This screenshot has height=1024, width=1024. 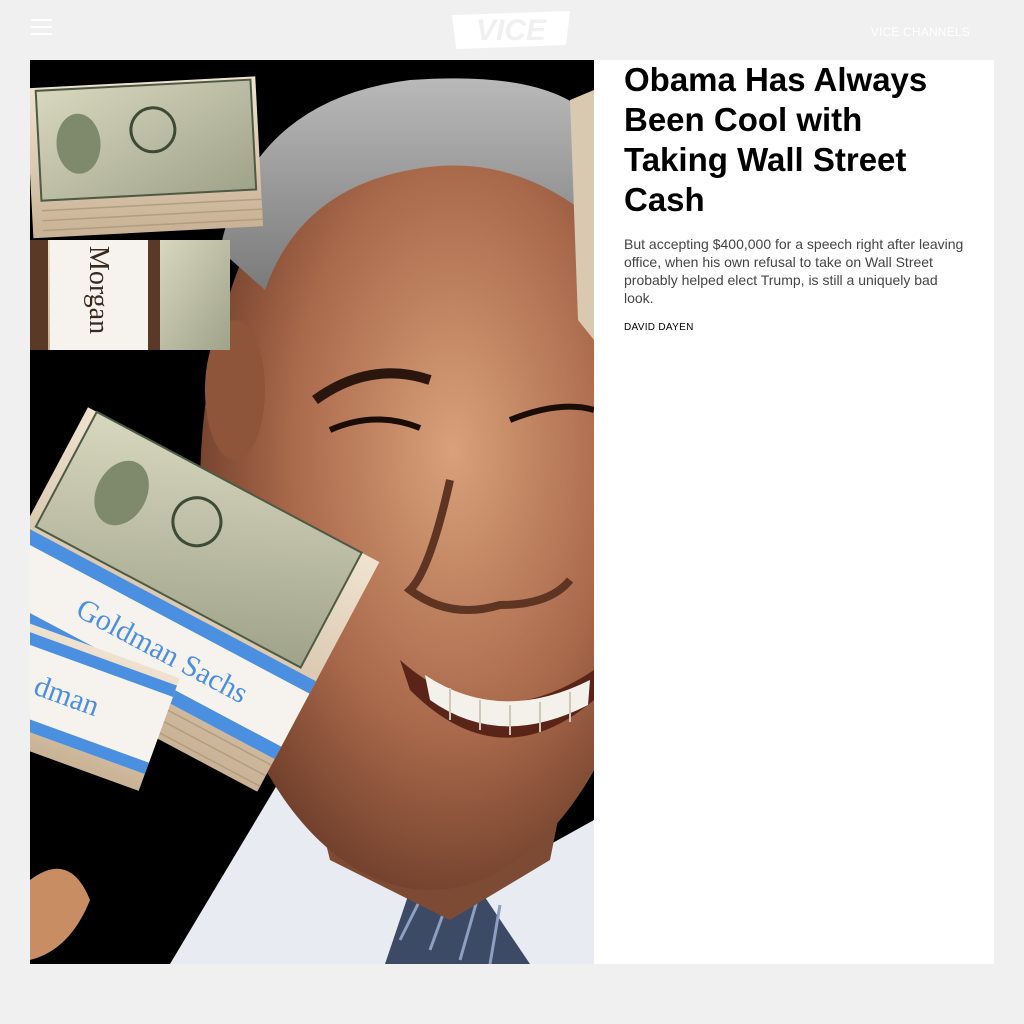 What do you see at coordinates (98, 290) in the screenshot?
I see `svg-text: Morgan` at bounding box center [98, 290].